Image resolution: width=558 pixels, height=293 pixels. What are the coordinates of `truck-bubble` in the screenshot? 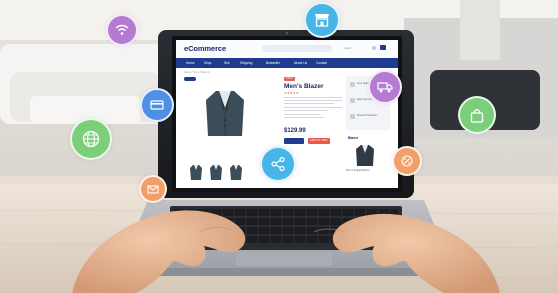 It's located at (385, 87).